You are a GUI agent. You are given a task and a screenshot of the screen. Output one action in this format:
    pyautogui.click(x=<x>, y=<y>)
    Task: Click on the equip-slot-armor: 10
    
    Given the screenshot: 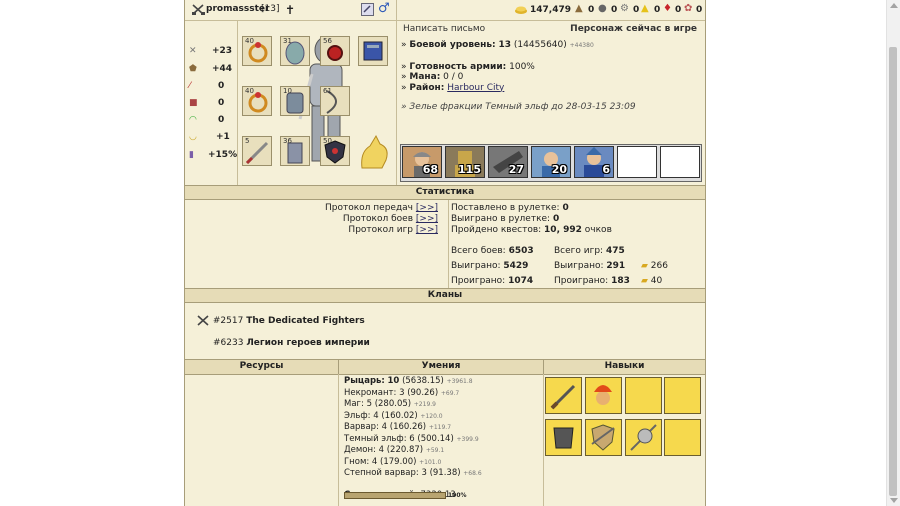 What is the action you would take?
    pyautogui.click(x=295, y=101)
    